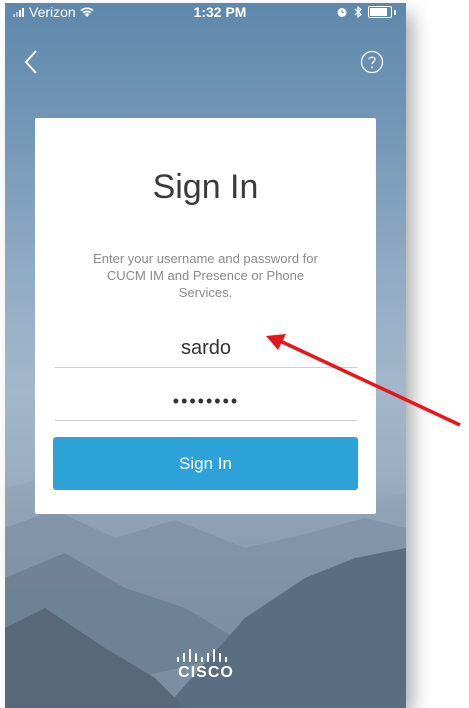  What do you see at coordinates (18, 12) in the screenshot?
I see `signal-strength-icon` at bounding box center [18, 12].